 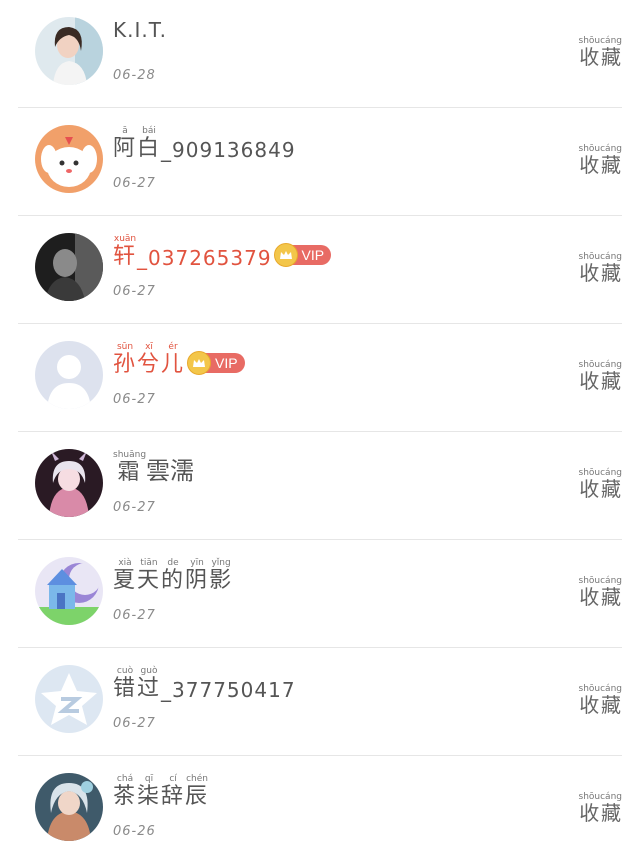 What do you see at coordinates (222, 252) in the screenshot?
I see `username: 轩xuān _037265379 VIP` at bounding box center [222, 252].